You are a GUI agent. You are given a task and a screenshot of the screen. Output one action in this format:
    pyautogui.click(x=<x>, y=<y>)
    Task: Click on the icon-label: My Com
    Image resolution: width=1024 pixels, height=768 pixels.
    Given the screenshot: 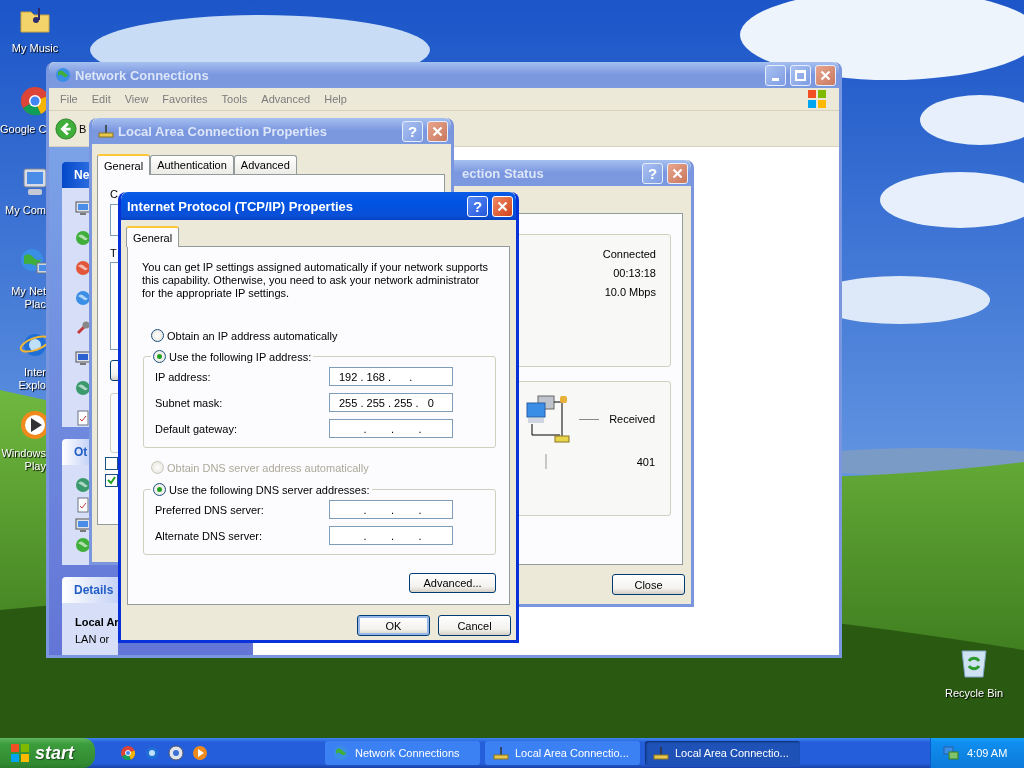 What is the action you would take?
    pyautogui.click(x=25, y=210)
    